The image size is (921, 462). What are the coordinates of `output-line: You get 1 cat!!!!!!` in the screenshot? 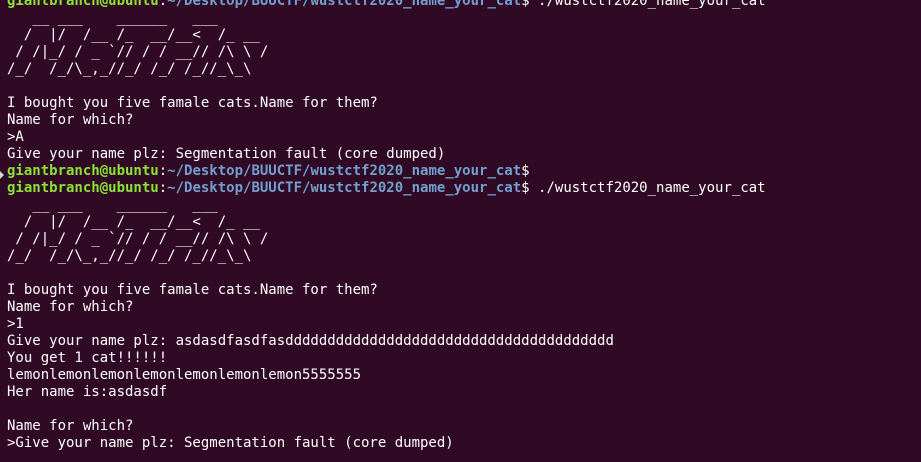 It's located at (87, 358).